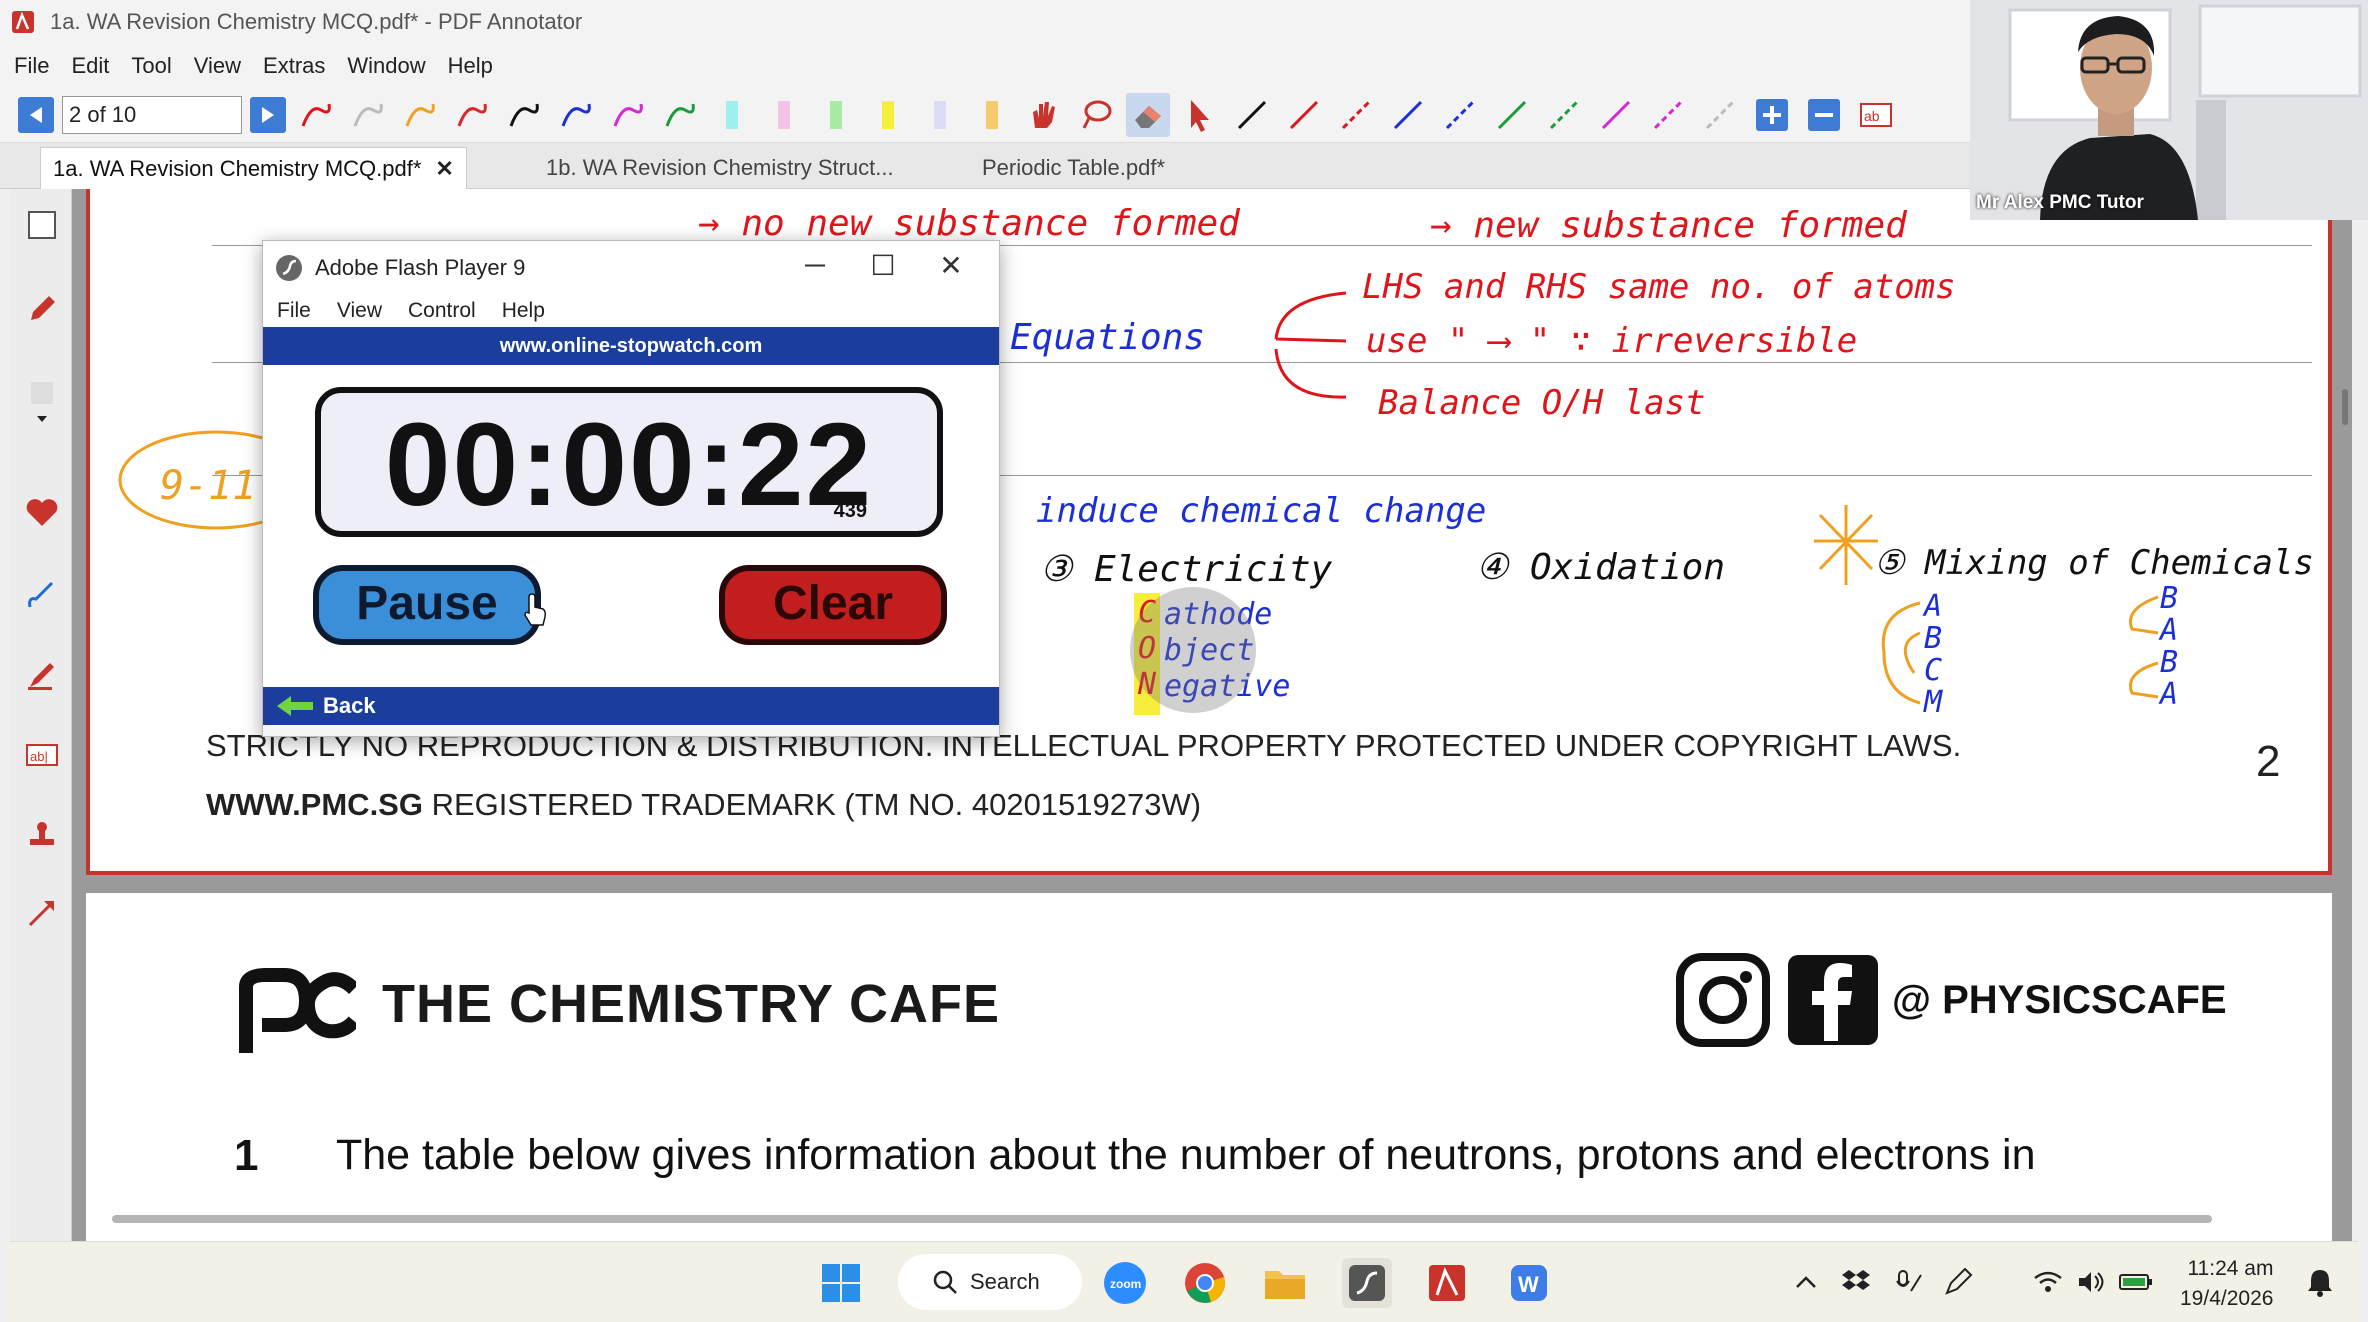 The height and width of the screenshot is (1322, 2368). I want to click on volume-icon, so click(2092, 1282).